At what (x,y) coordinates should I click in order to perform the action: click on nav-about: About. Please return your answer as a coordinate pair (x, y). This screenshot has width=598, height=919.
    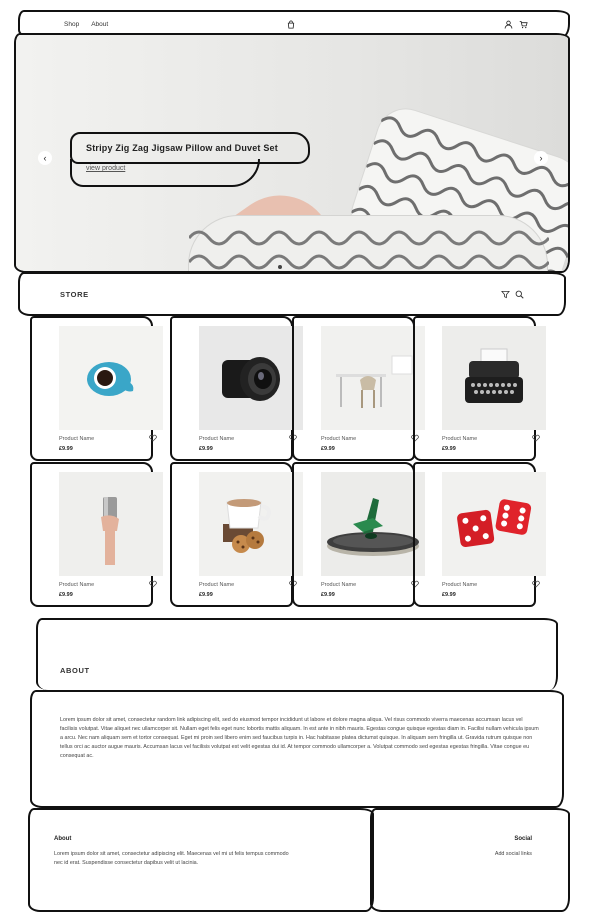
    Looking at the image, I should click on (99, 24).